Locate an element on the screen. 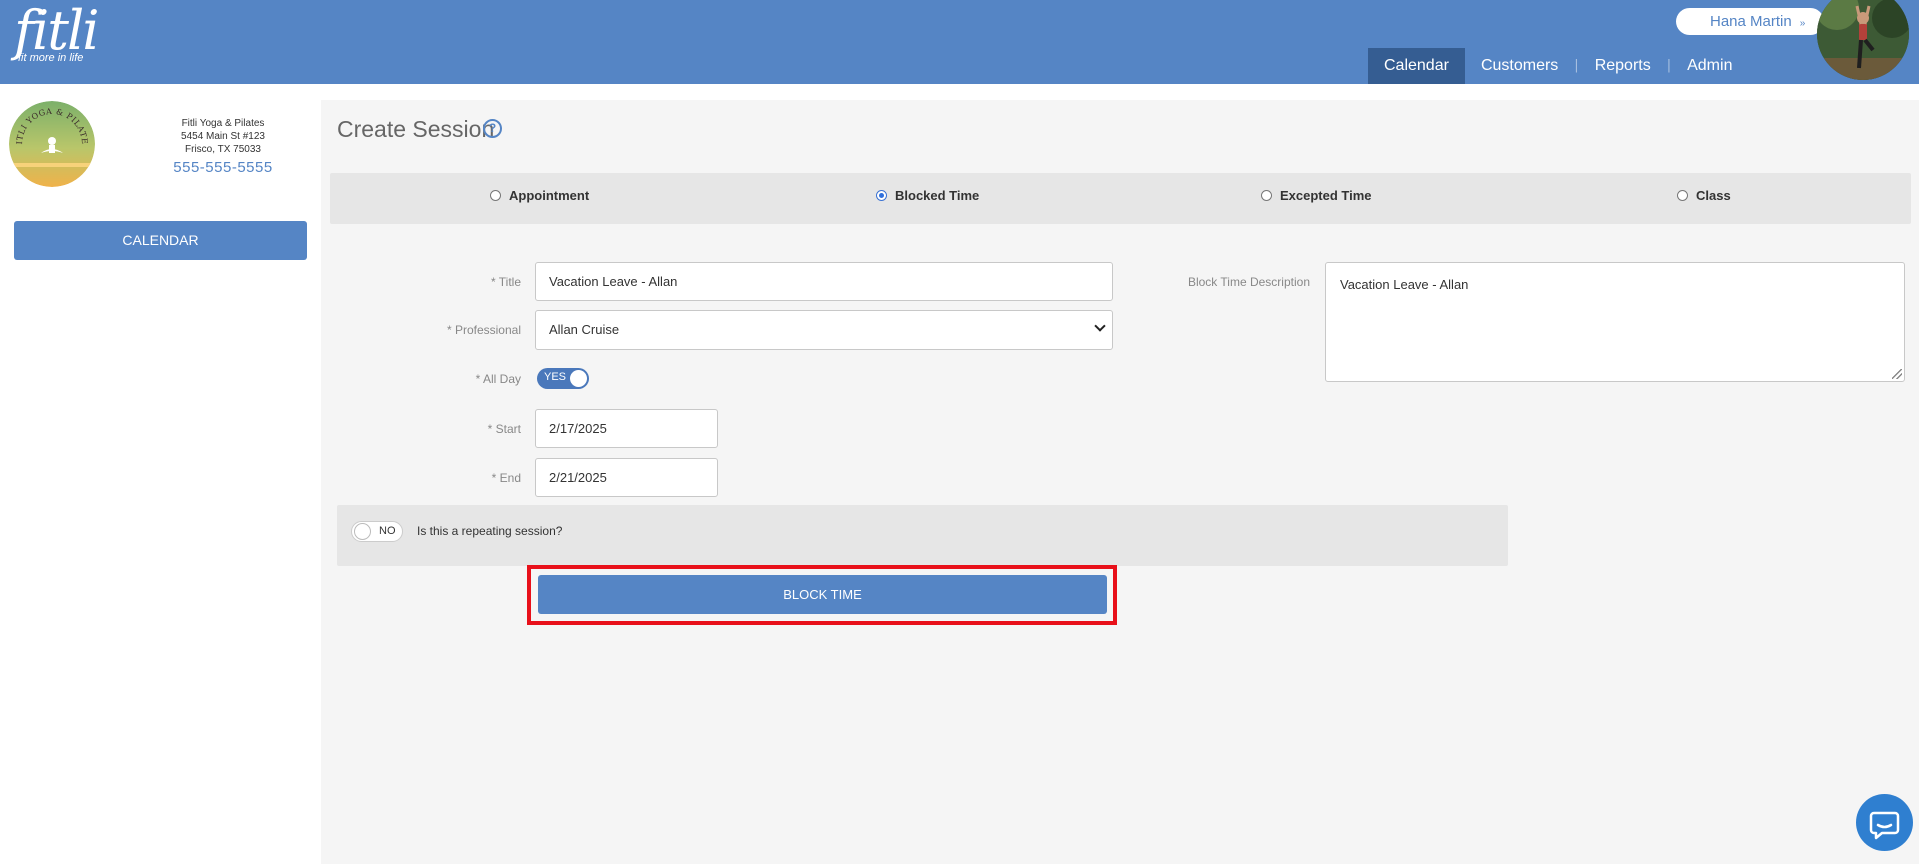  description-textarea: Vacation Leave - Allan is located at coordinates (1615, 322).